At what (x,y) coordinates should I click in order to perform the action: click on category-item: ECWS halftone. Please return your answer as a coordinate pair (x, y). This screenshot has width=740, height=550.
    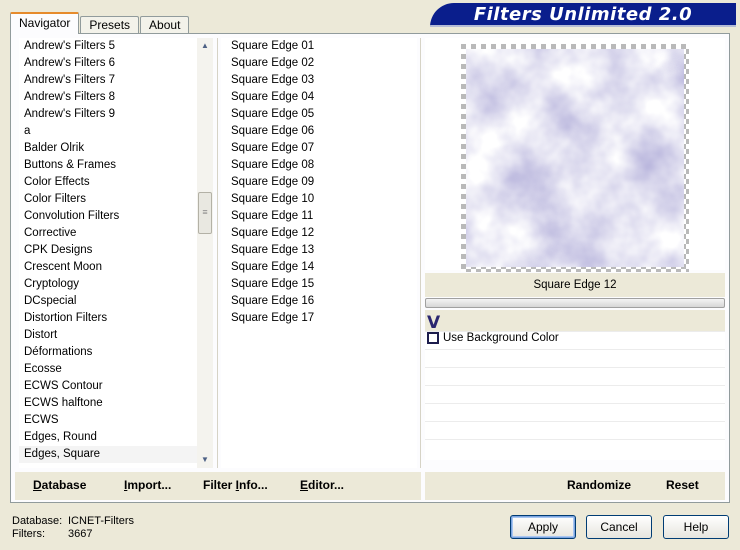
    Looking at the image, I should click on (113, 403).